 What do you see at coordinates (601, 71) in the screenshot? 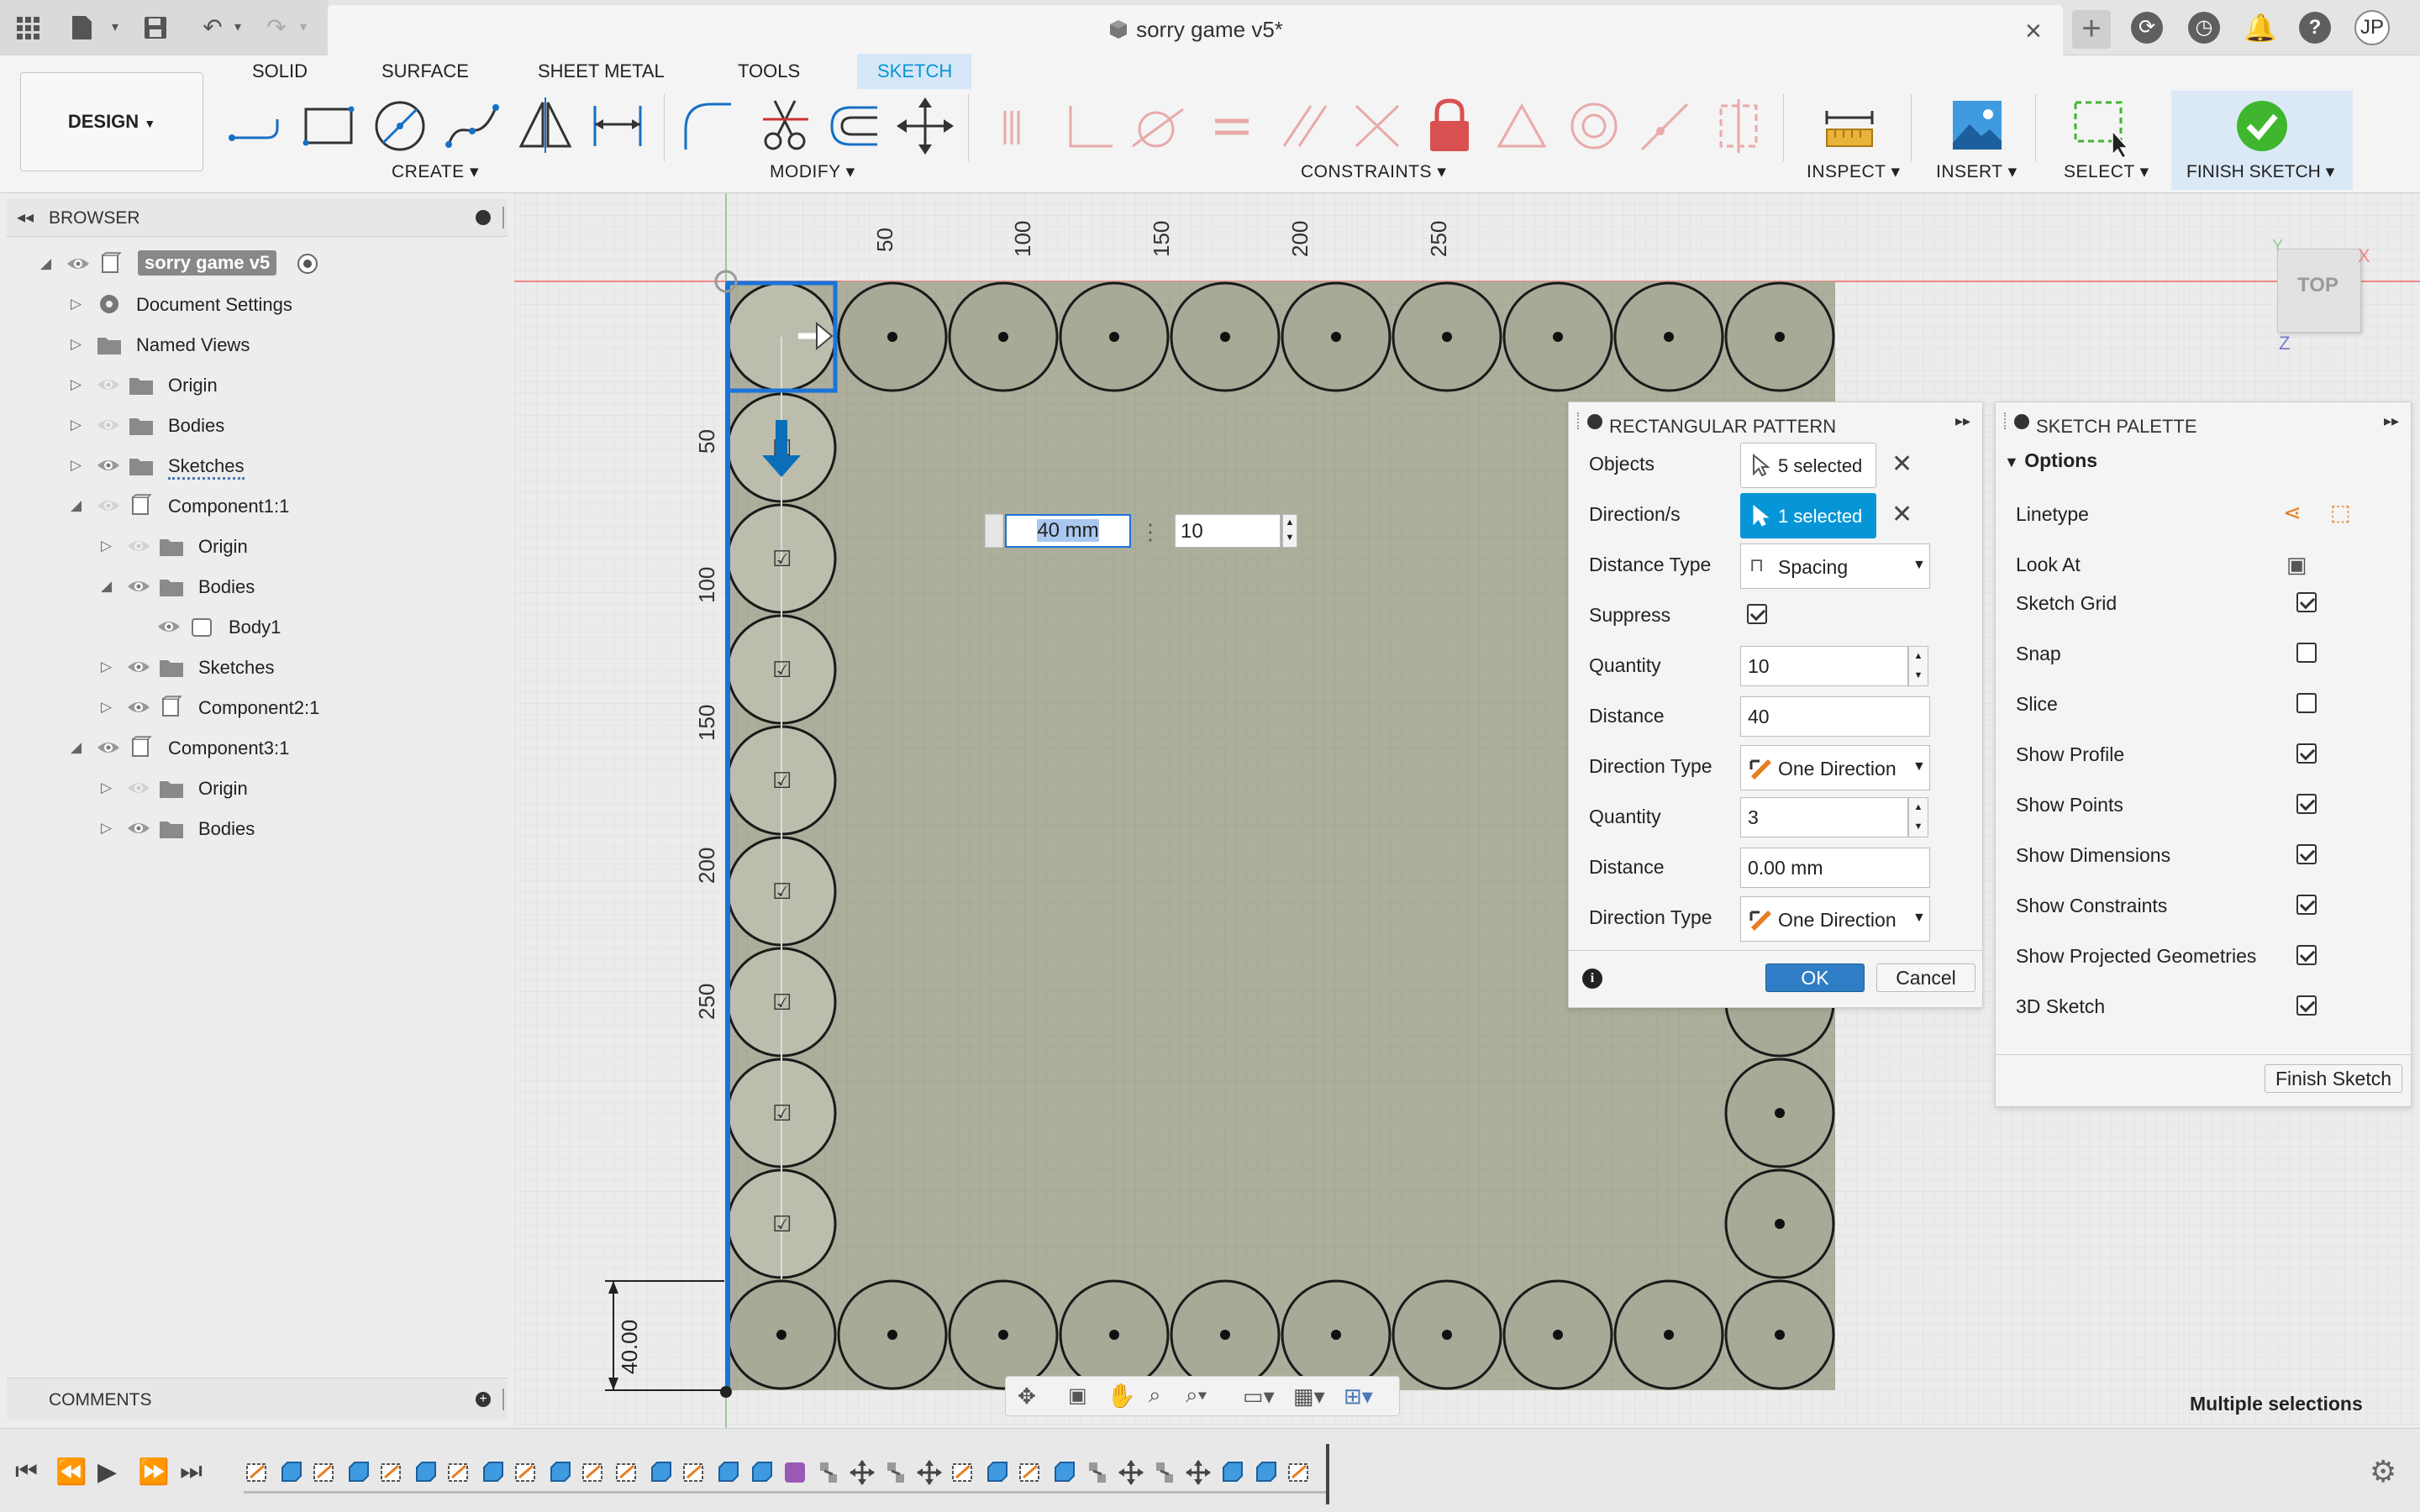
I see `tab-sheet-metal: SHEET METAL` at bounding box center [601, 71].